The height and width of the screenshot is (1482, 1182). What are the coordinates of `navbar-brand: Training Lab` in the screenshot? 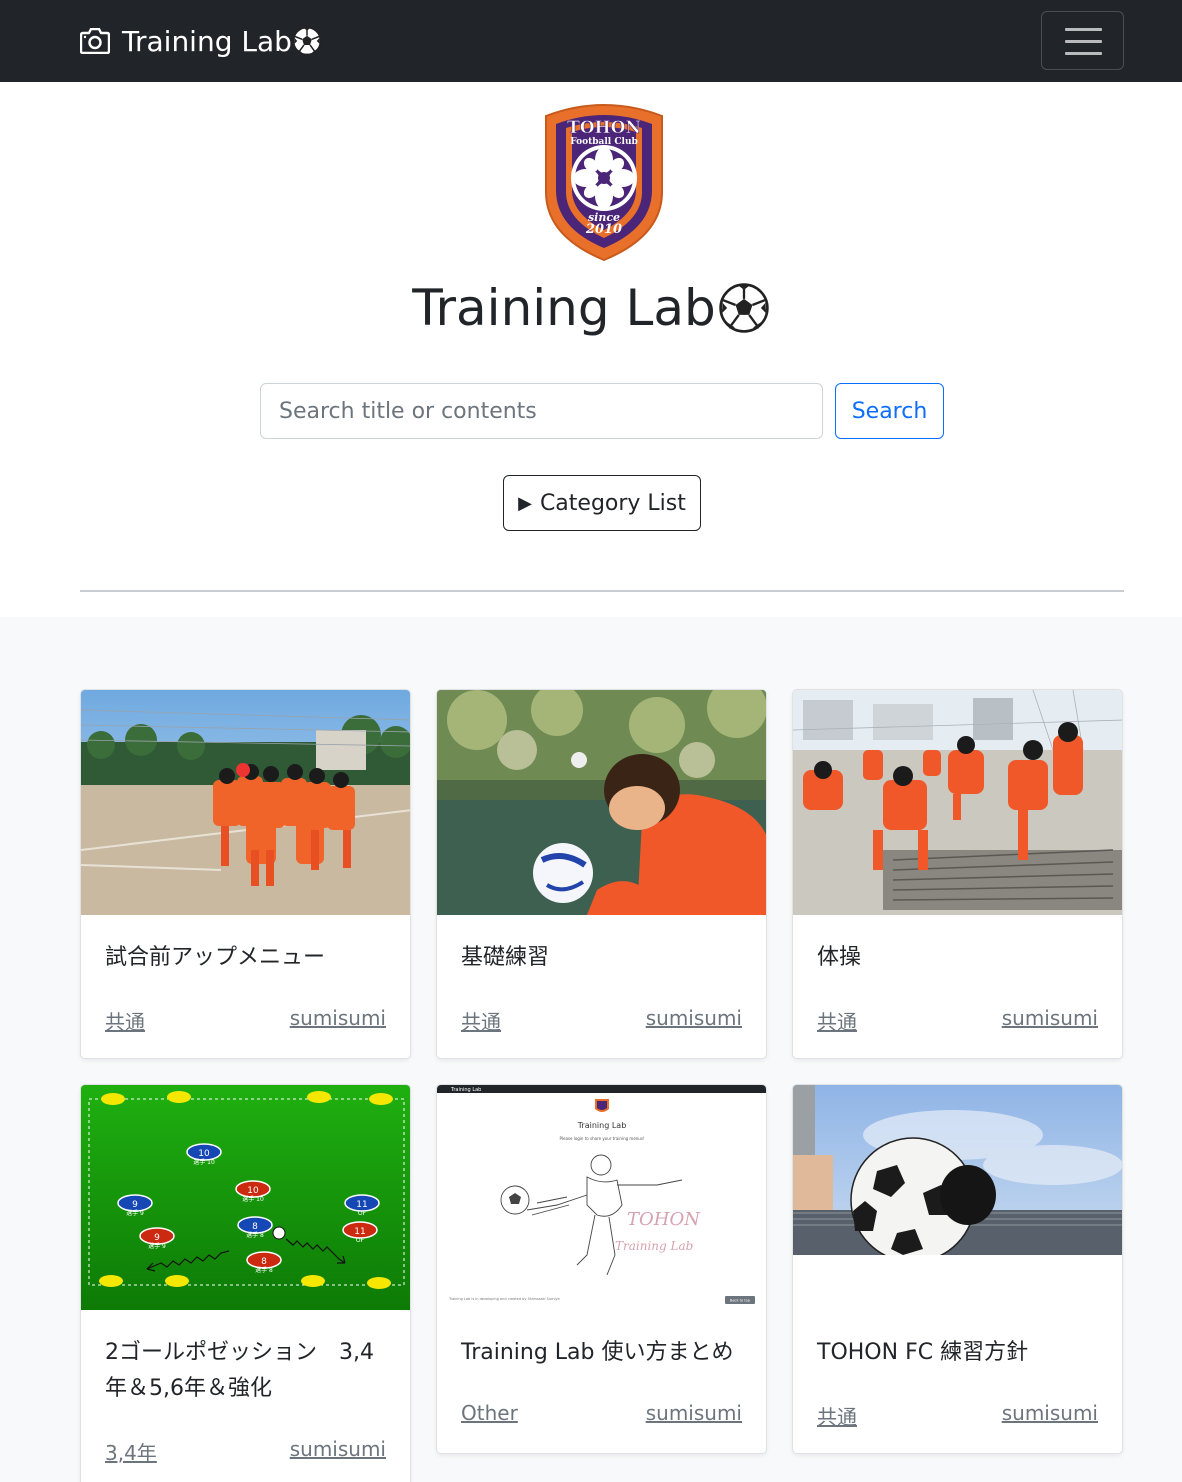 It's located at (201, 41).